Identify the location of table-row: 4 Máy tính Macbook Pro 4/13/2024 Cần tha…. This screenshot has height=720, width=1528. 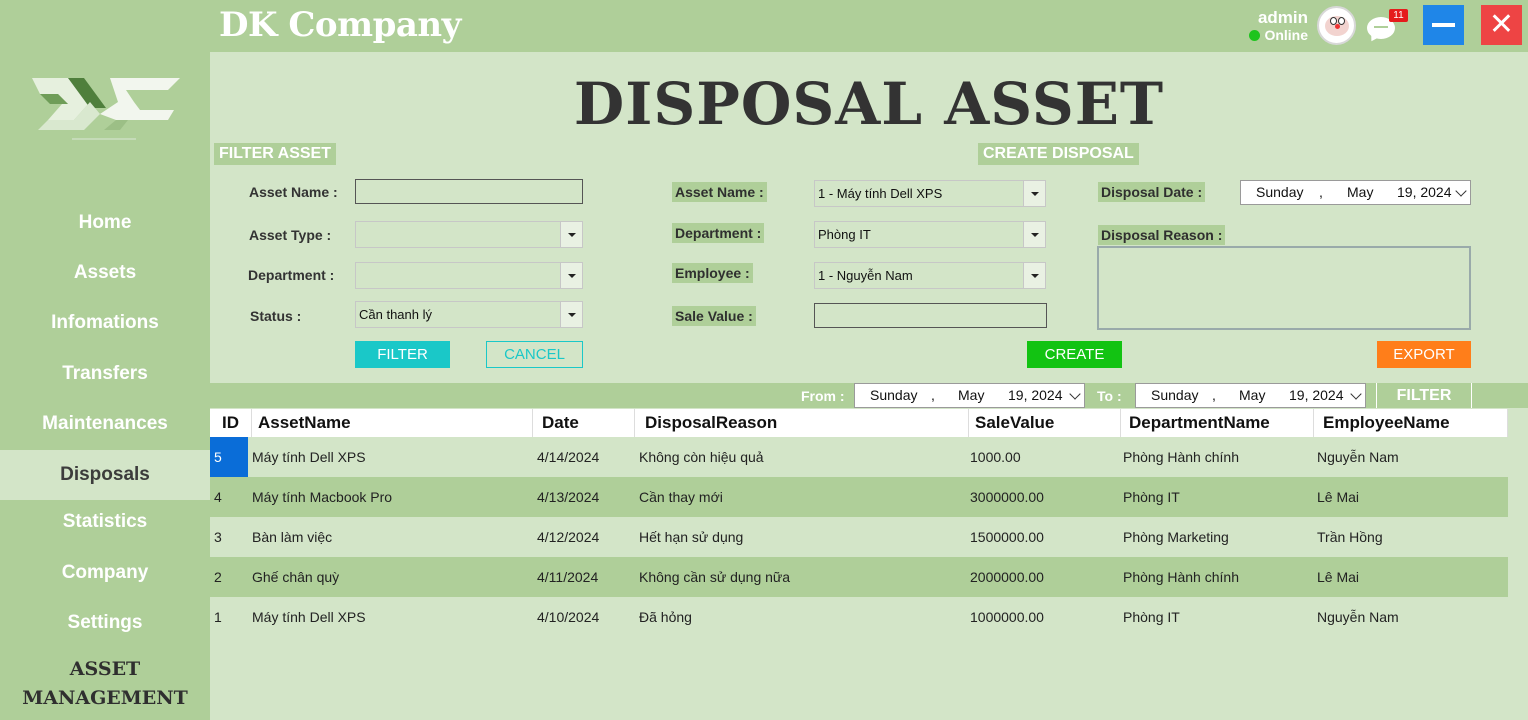
(859, 497).